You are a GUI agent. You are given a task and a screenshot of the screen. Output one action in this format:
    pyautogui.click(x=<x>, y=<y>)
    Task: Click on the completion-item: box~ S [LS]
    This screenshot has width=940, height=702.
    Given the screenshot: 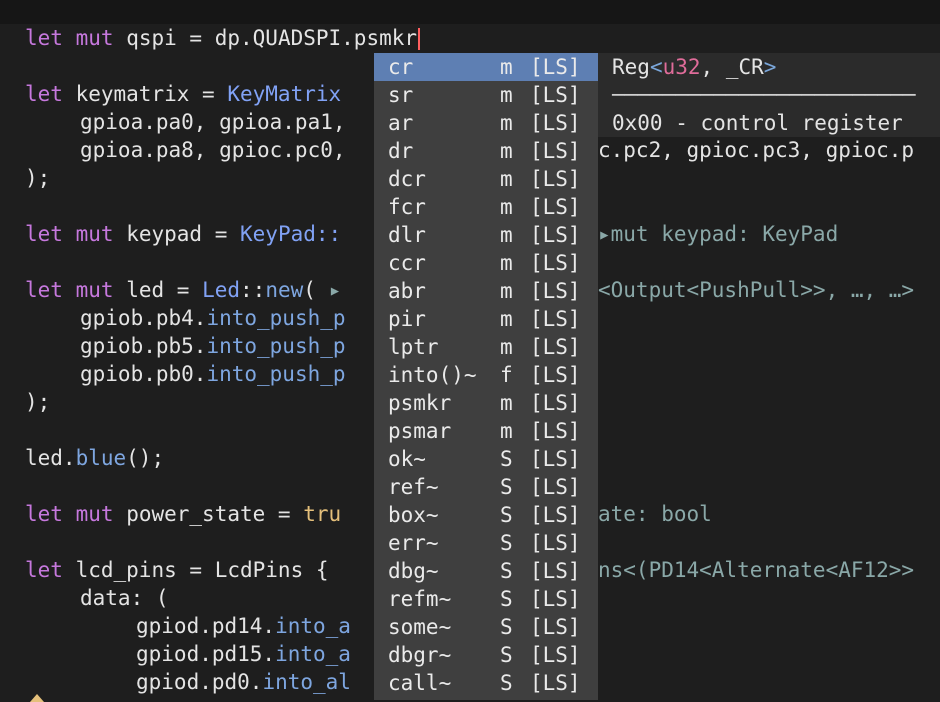 What is the action you would take?
    pyautogui.click(x=486, y=515)
    